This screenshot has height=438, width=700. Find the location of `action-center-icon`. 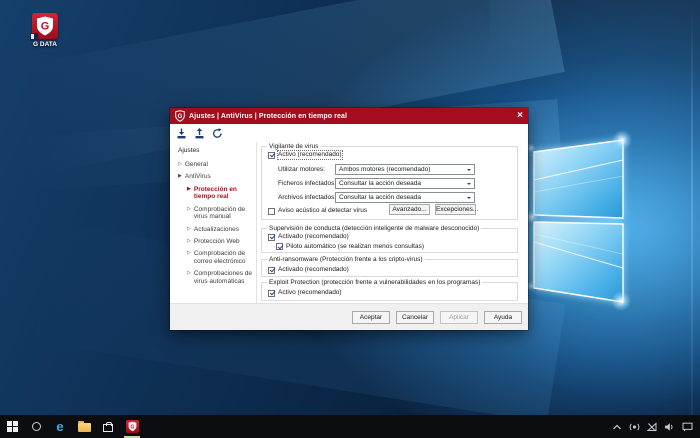

action-center-icon is located at coordinates (687, 427).